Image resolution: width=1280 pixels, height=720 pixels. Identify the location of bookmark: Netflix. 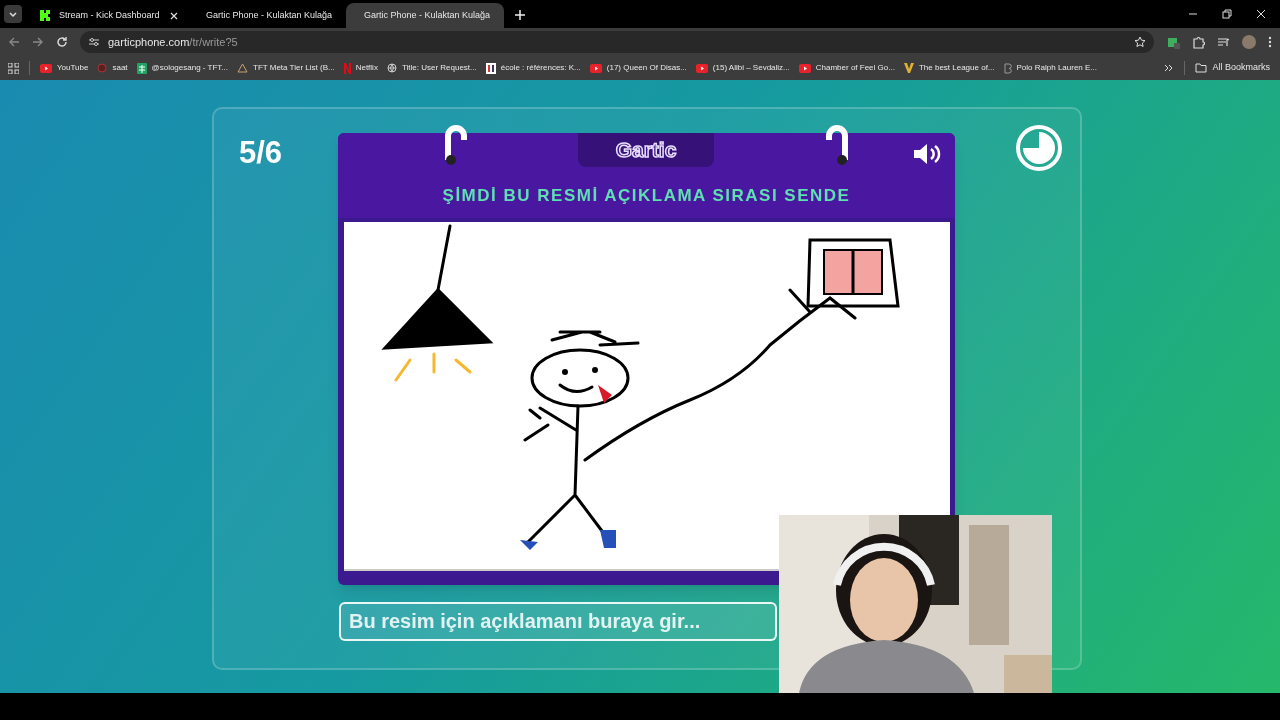
(360, 68).